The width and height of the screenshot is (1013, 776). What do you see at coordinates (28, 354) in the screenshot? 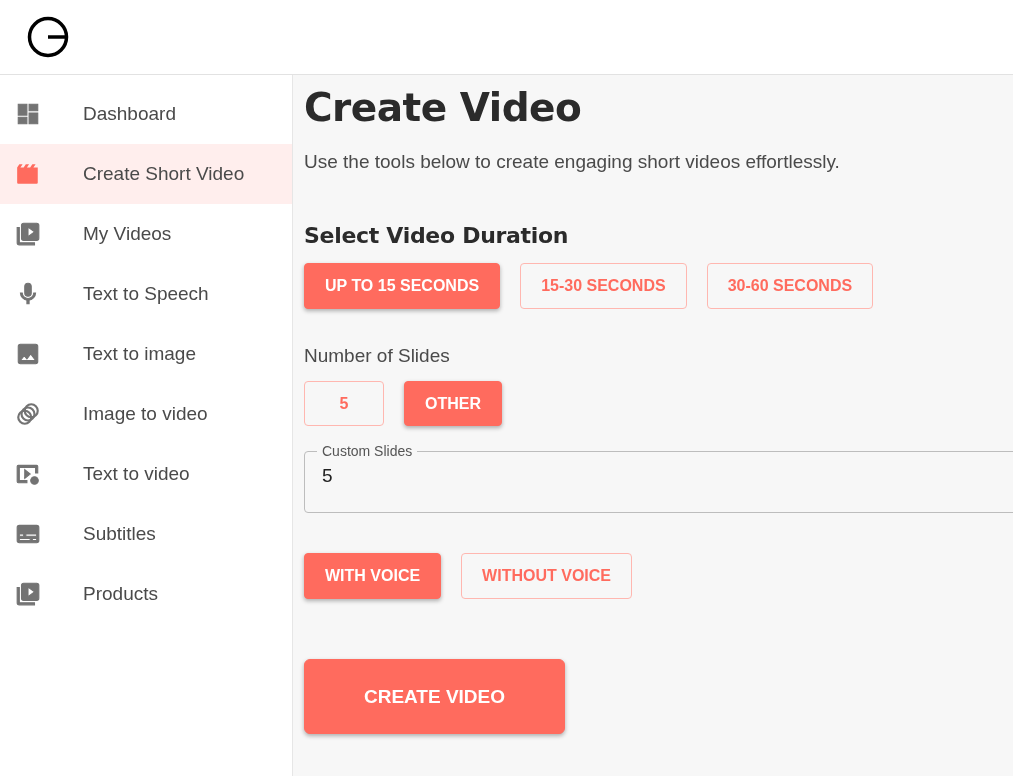
I see `image-icon` at bounding box center [28, 354].